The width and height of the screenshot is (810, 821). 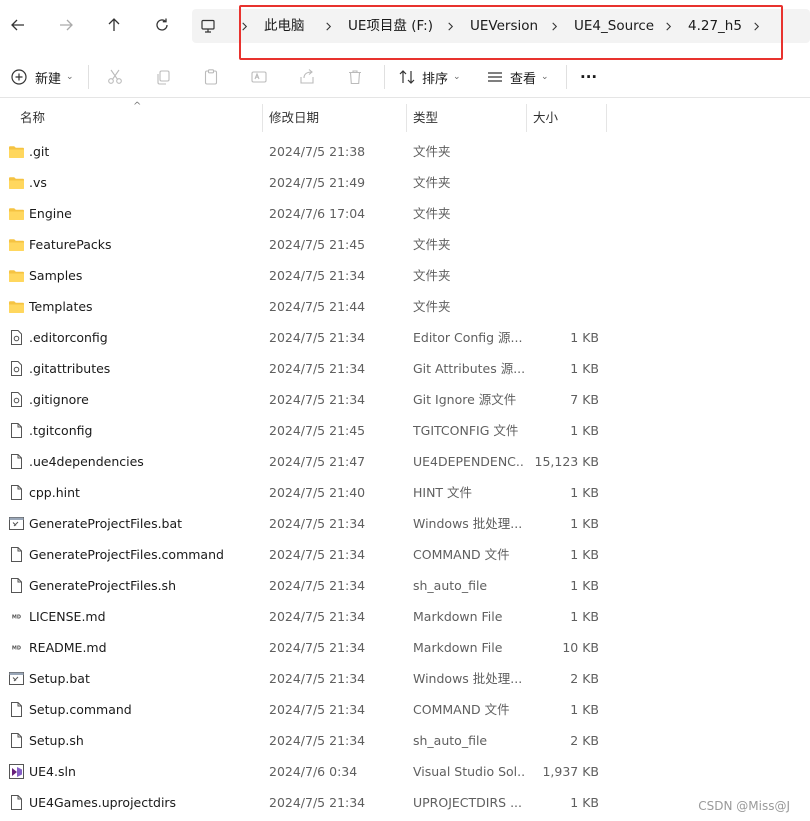 What do you see at coordinates (115, 77) in the screenshot?
I see `cut-button` at bounding box center [115, 77].